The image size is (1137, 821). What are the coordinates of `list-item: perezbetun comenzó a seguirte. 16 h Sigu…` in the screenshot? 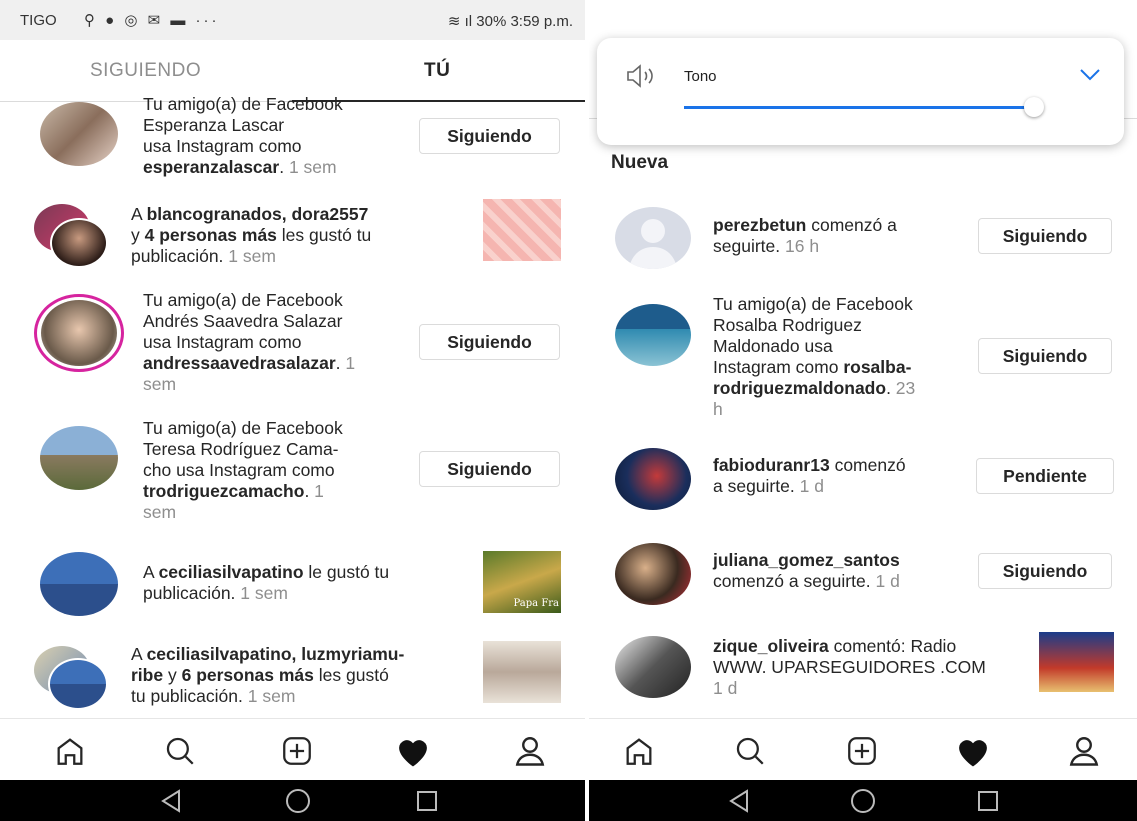 It's located at (863, 240).